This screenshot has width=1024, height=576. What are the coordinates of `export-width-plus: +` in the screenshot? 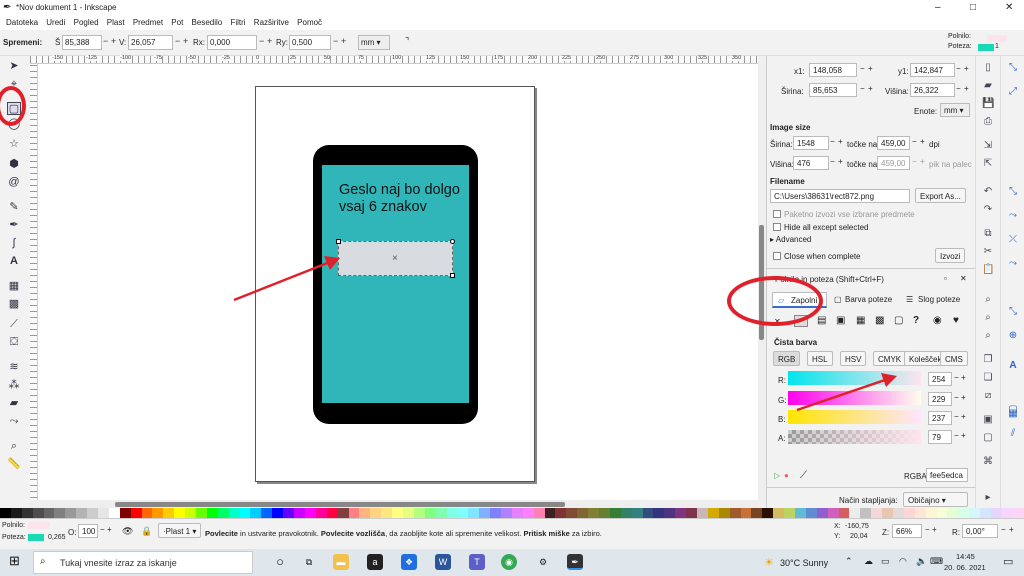 It's located at (870, 88).